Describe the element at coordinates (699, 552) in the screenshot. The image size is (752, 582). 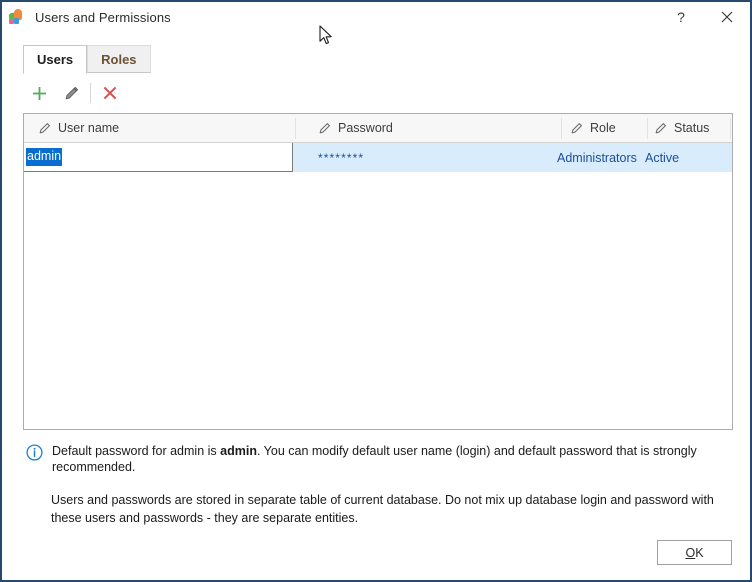
I see `ok-button-label-rest: K` at that location.